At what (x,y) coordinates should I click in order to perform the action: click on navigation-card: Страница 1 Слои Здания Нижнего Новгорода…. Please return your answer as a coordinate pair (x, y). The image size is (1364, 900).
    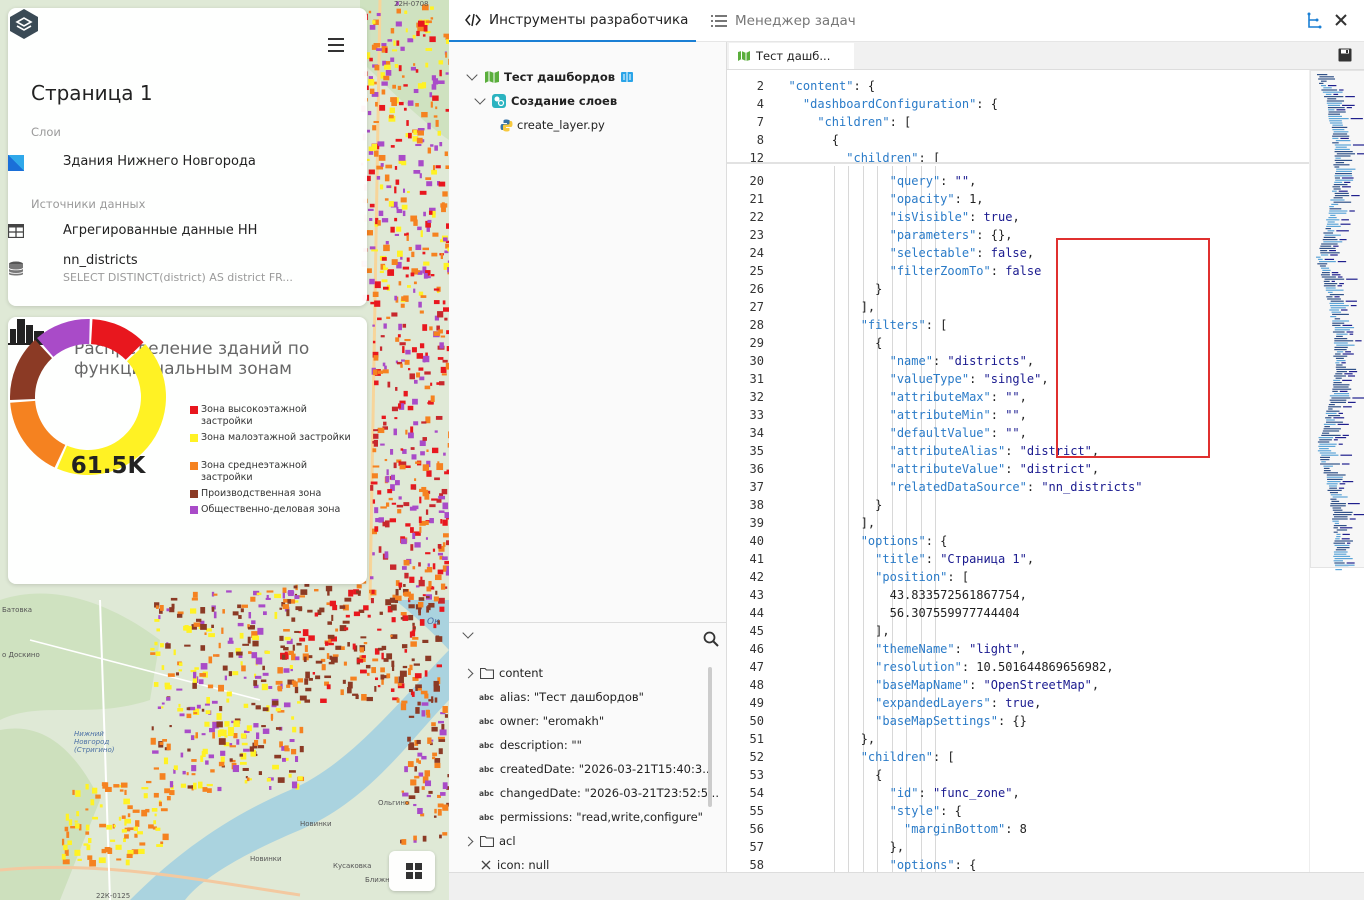
    Looking at the image, I should click on (187, 157).